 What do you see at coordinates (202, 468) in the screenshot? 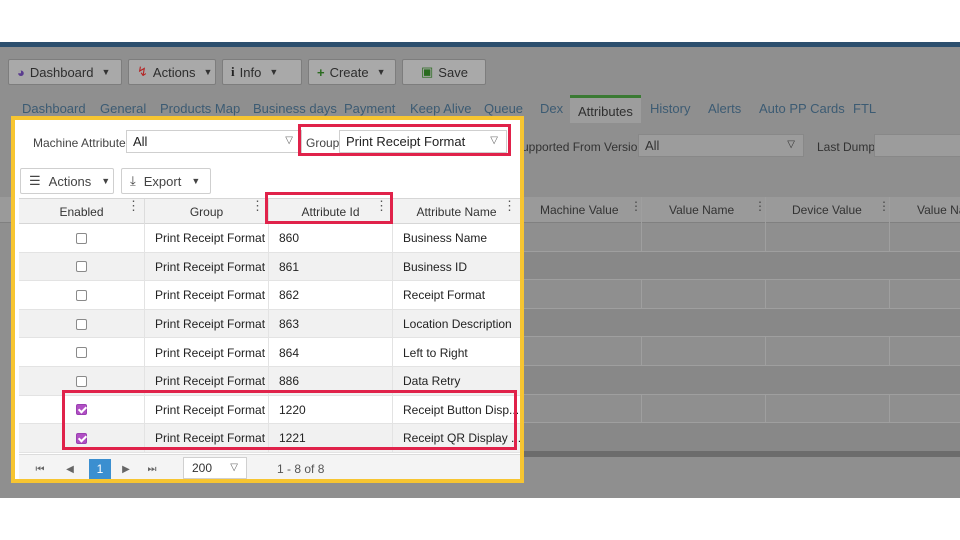
I see `page-size-value: 200` at bounding box center [202, 468].